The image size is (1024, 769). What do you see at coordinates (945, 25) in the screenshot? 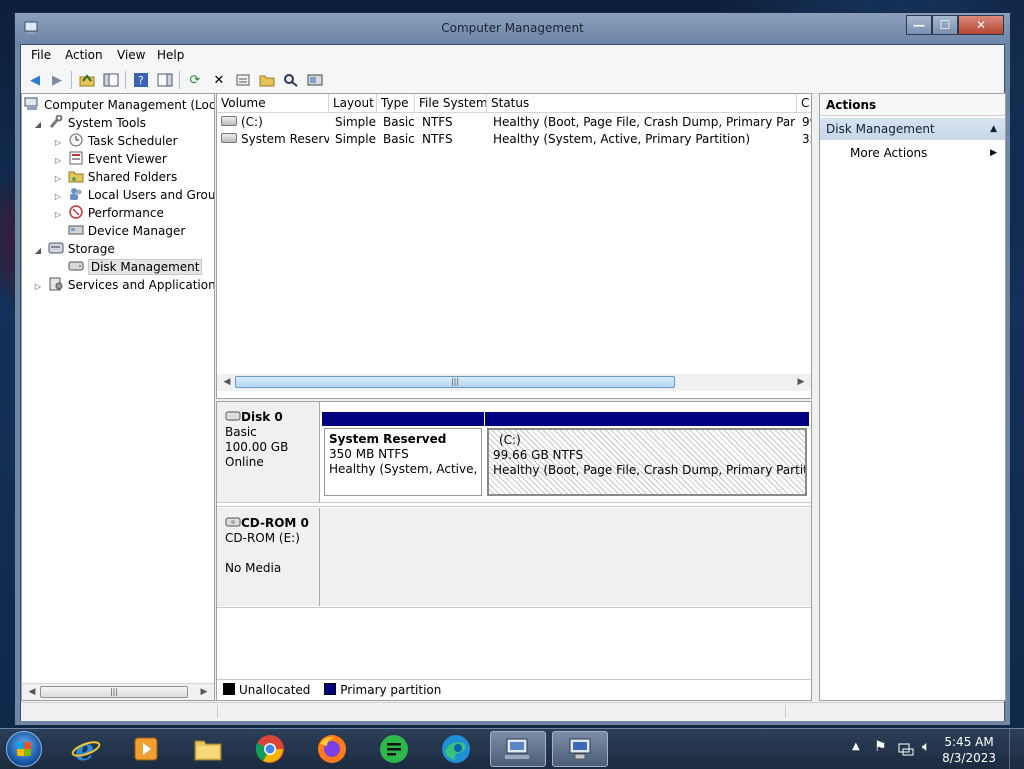
I see `maximize-button: ☐` at bounding box center [945, 25].